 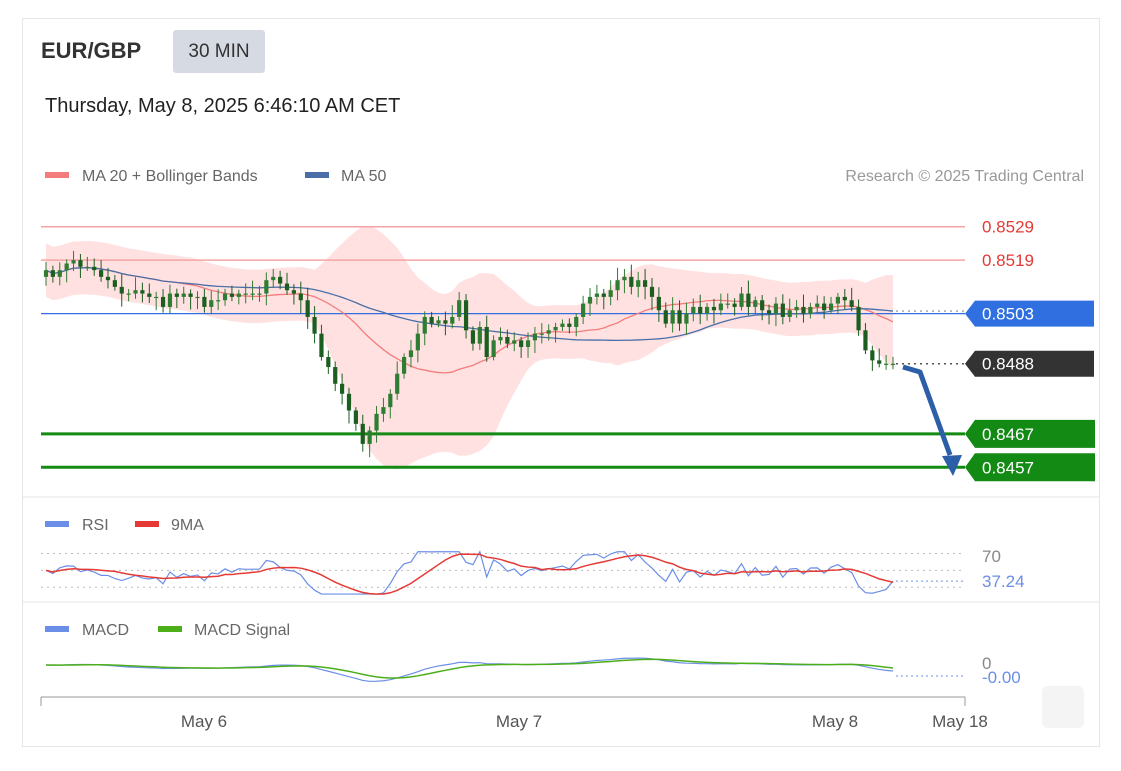 What do you see at coordinates (964, 176) in the screenshot?
I see `credit-label: Research © 2025 Trading Central` at bounding box center [964, 176].